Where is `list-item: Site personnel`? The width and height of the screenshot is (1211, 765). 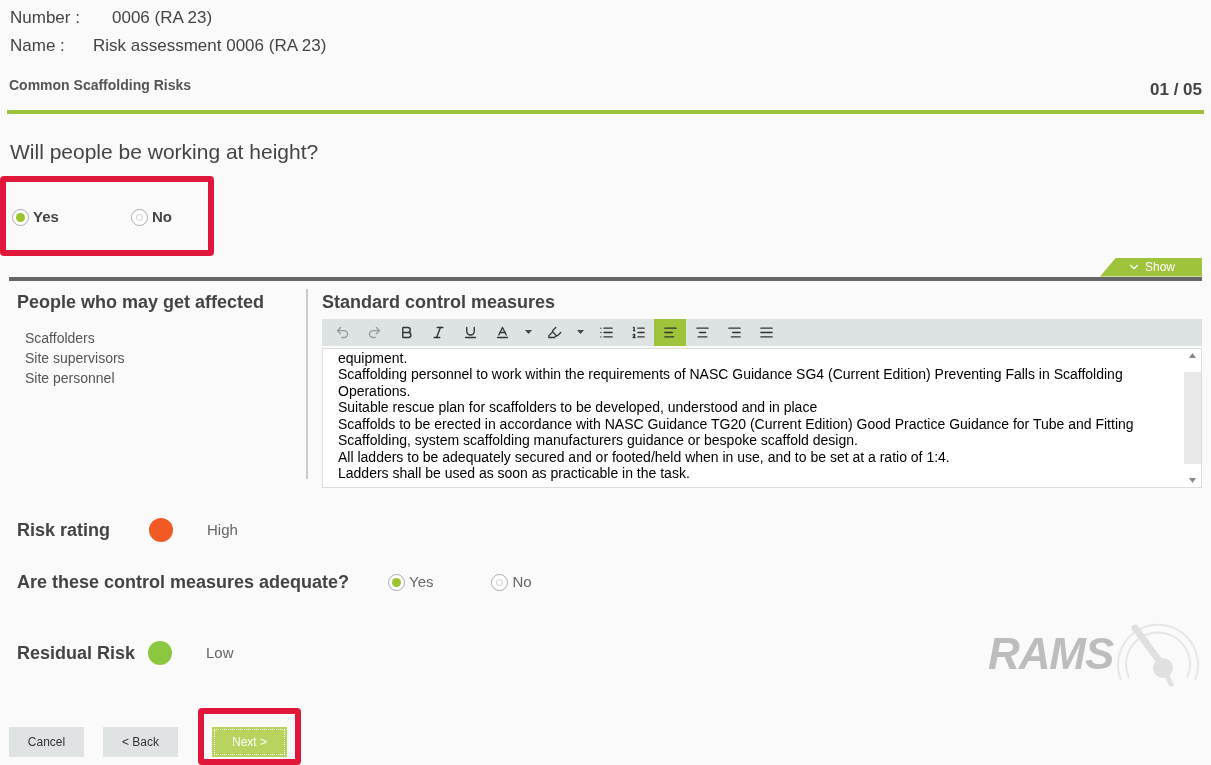 list-item: Site personnel is located at coordinates (70, 378).